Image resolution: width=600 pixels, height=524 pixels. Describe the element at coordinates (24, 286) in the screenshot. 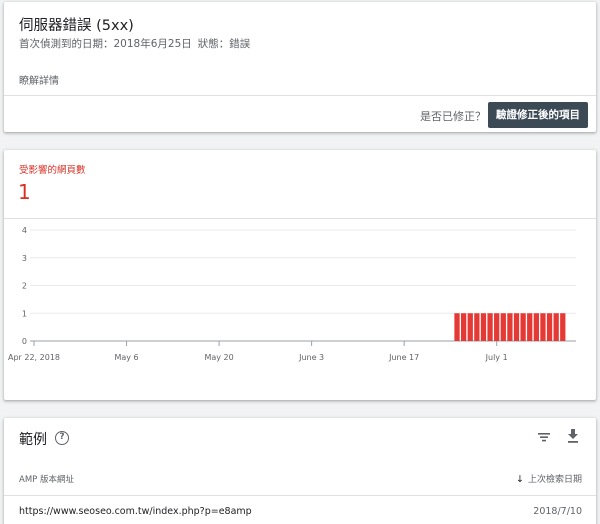

I see `y-tick-label: 2` at that location.